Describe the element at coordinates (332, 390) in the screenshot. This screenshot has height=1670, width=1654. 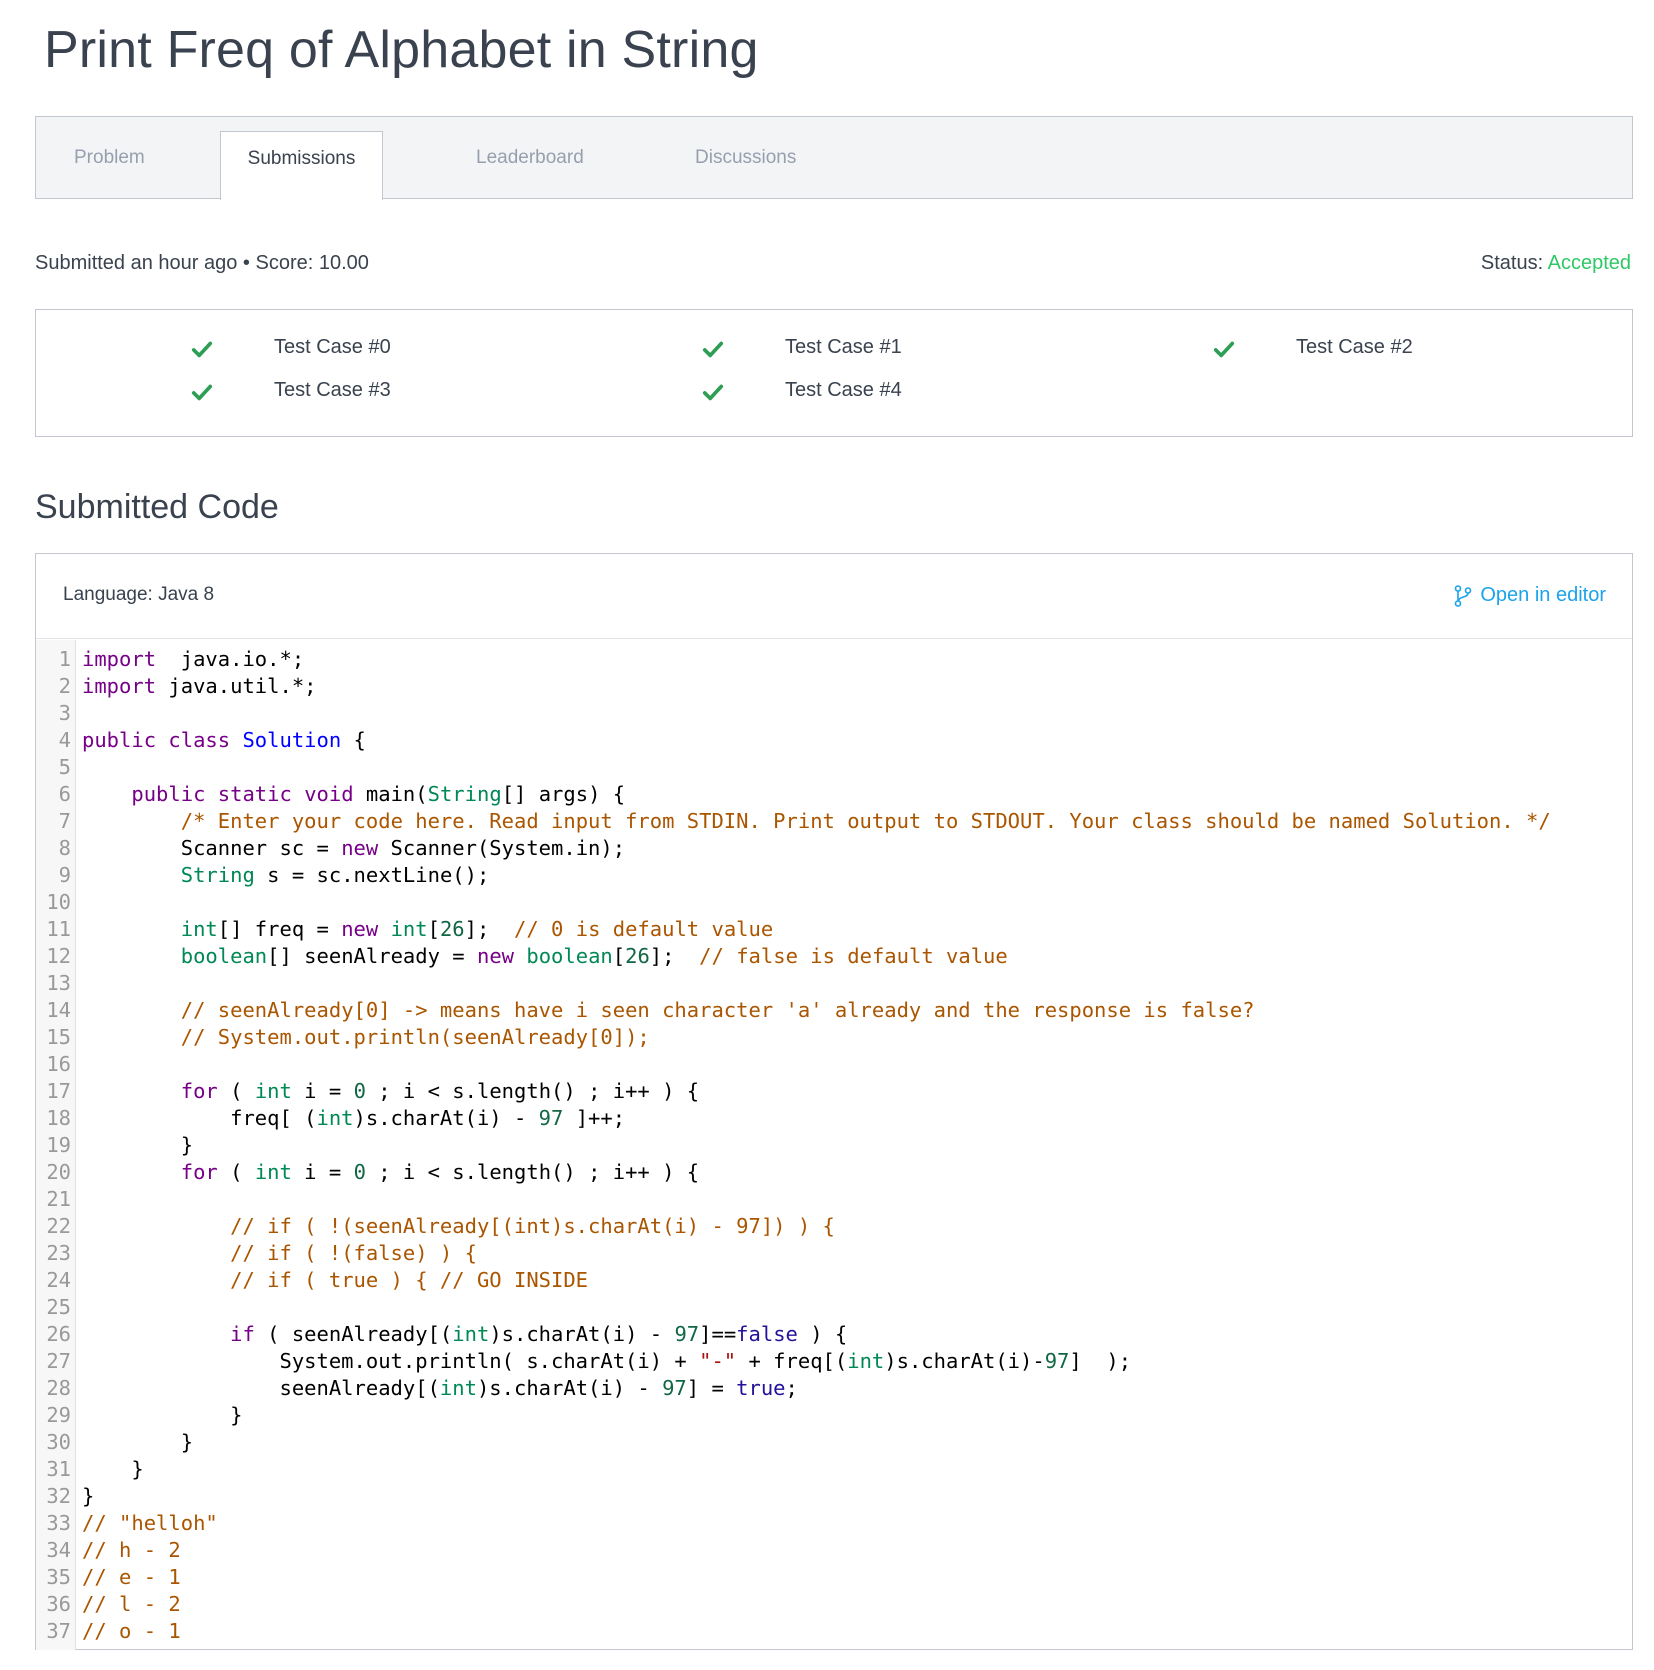
I see `test-case-label: Test Case #3` at that location.